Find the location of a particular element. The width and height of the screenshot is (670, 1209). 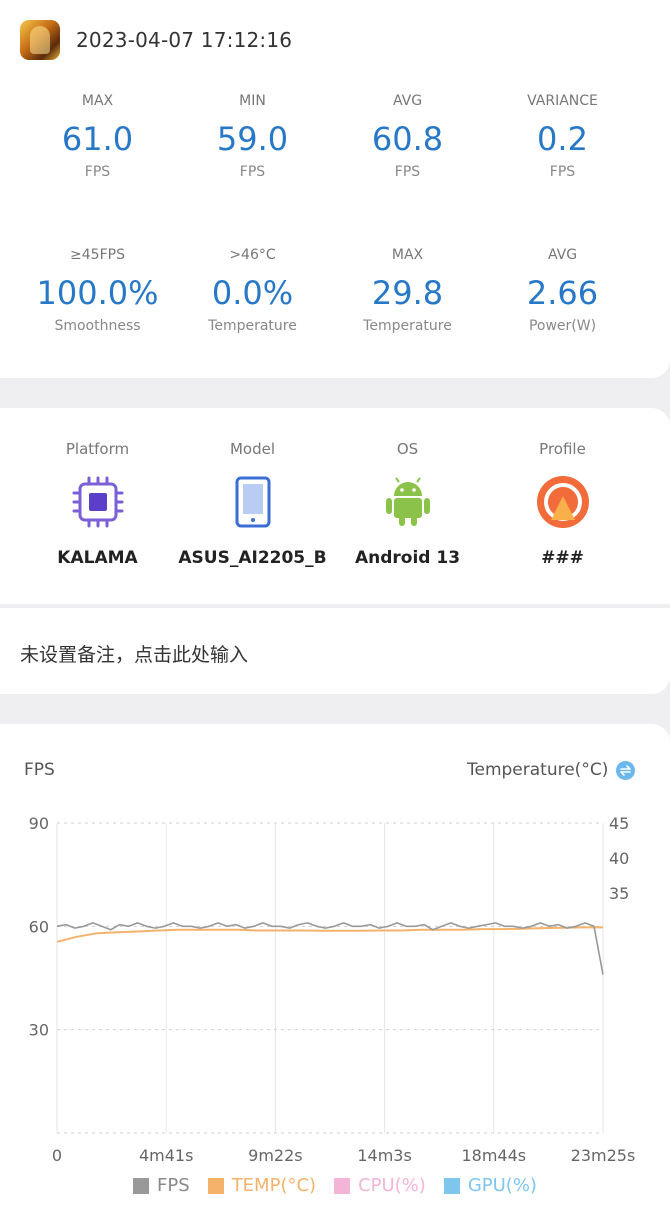

stat-variance-fps: VARIANCE 0.2 FPS is located at coordinates (562, 136).